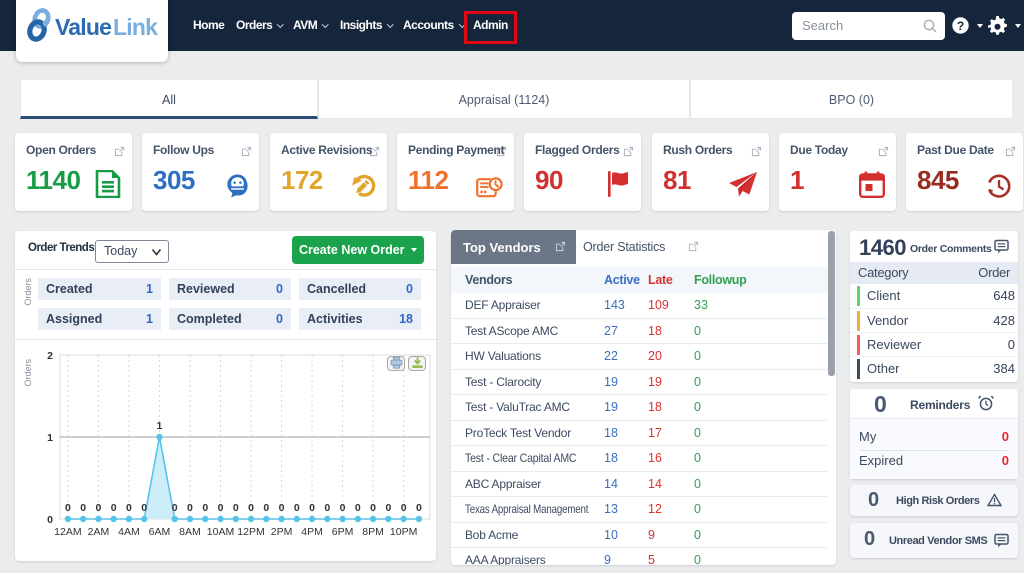 This screenshot has height=573, width=1024. What do you see at coordinates (373, 532) in the screenshot?
I see `svg-text: 8PM` at bounding box center [373, 532].